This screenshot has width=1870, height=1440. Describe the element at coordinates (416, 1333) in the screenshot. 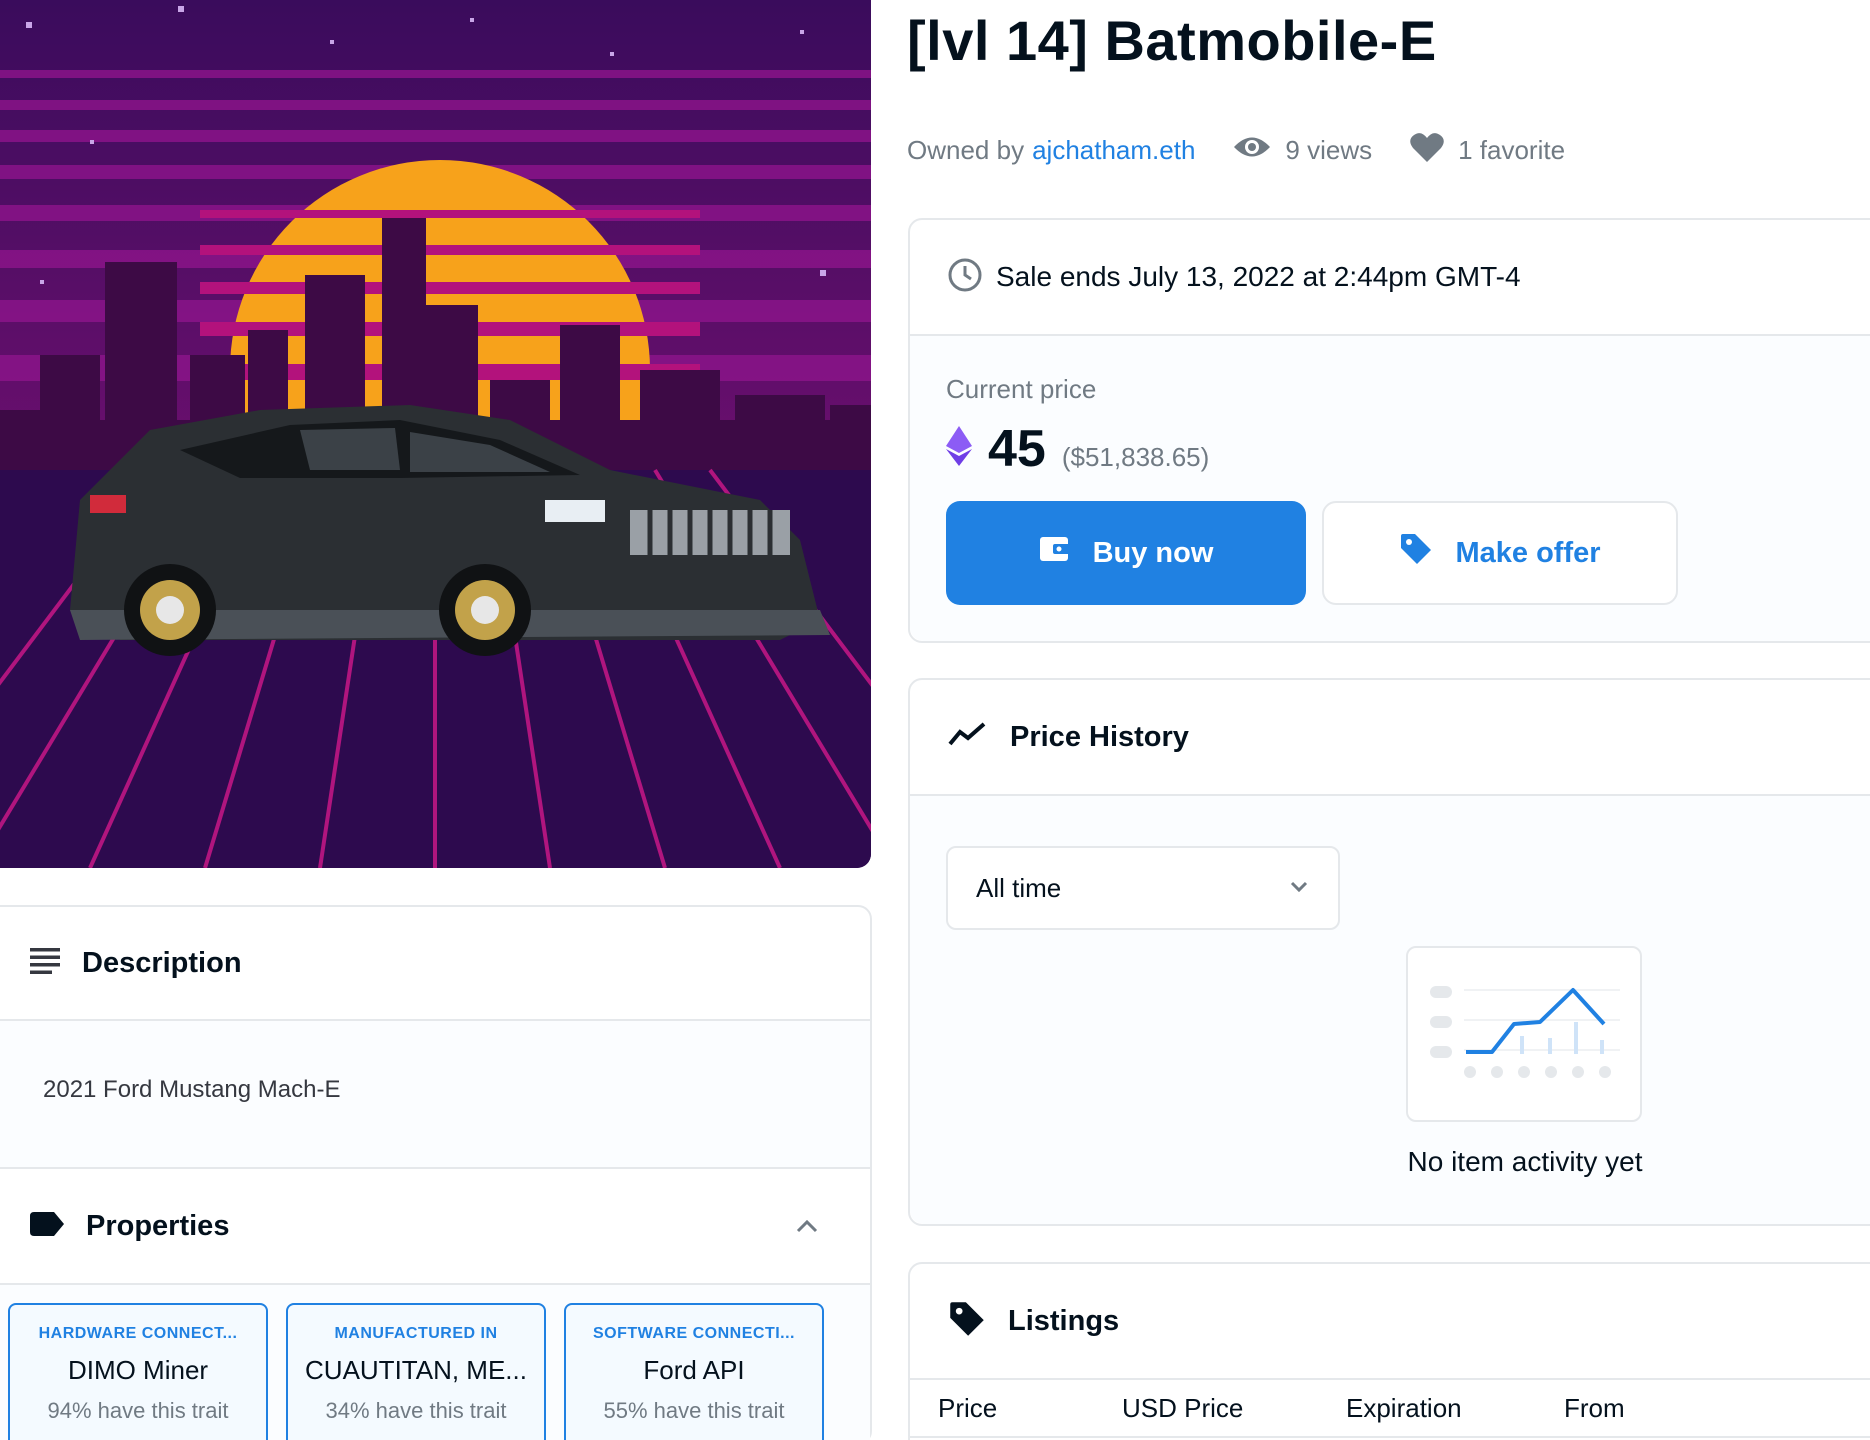

I see `trait-type: MANUFACTURED IN` at that location.